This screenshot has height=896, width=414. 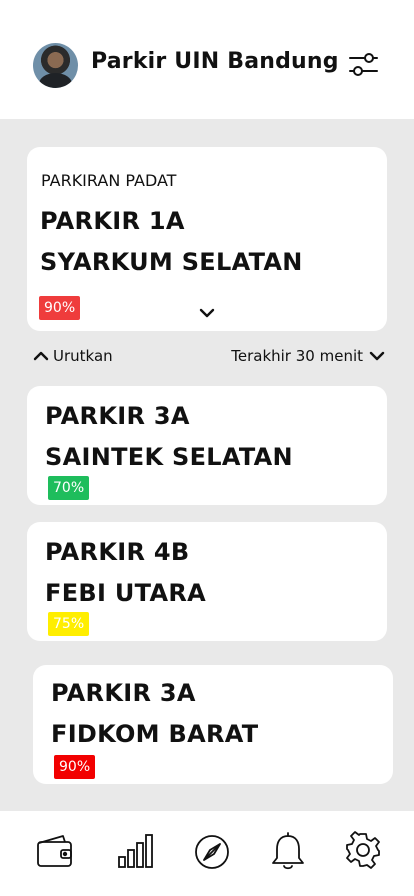 I want to click on sort-button: Urutkan, so click(x=73, y=356).